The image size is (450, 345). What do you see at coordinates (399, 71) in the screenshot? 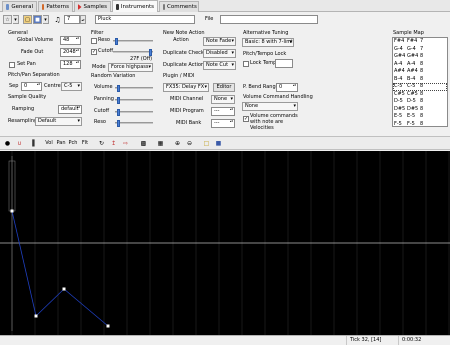
I see `sample-map-note: A#4` at bounding box center [399, 71].